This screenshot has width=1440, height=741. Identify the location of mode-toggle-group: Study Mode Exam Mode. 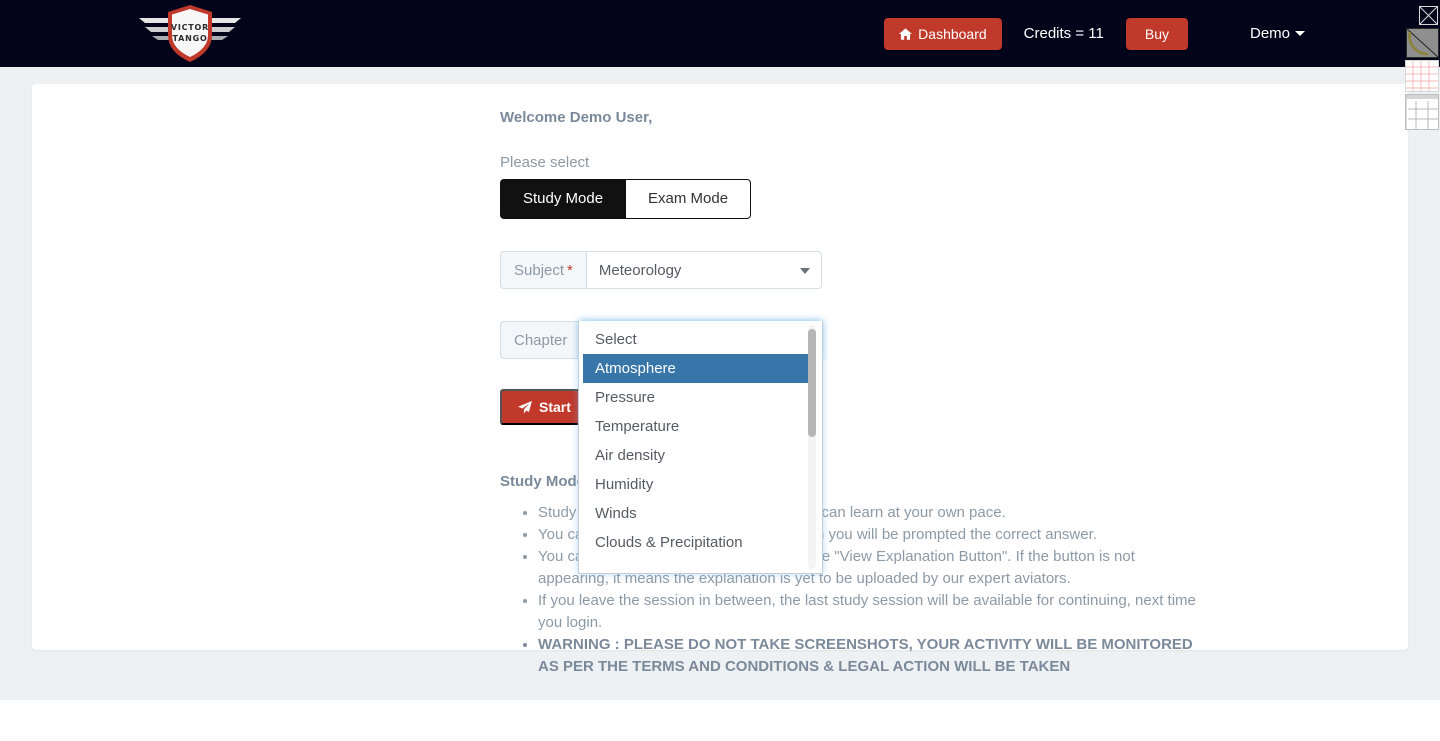
(850, 199).